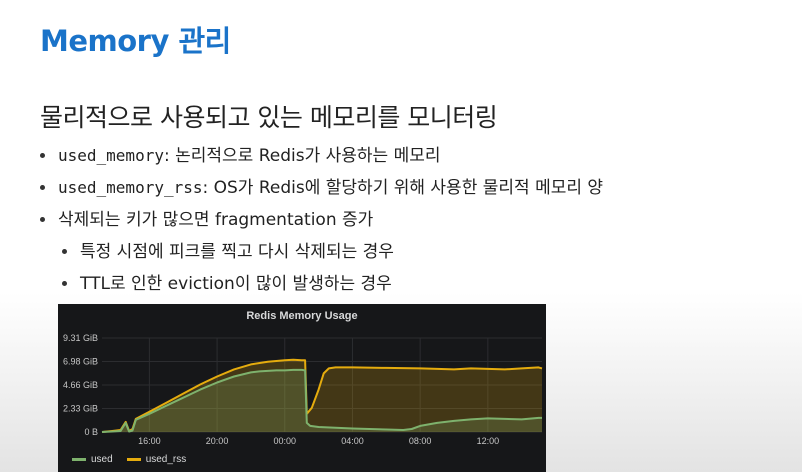 The image size is (802, 472). I want to click on y-tick-label: 4.66 GiB, so click(80, 385).